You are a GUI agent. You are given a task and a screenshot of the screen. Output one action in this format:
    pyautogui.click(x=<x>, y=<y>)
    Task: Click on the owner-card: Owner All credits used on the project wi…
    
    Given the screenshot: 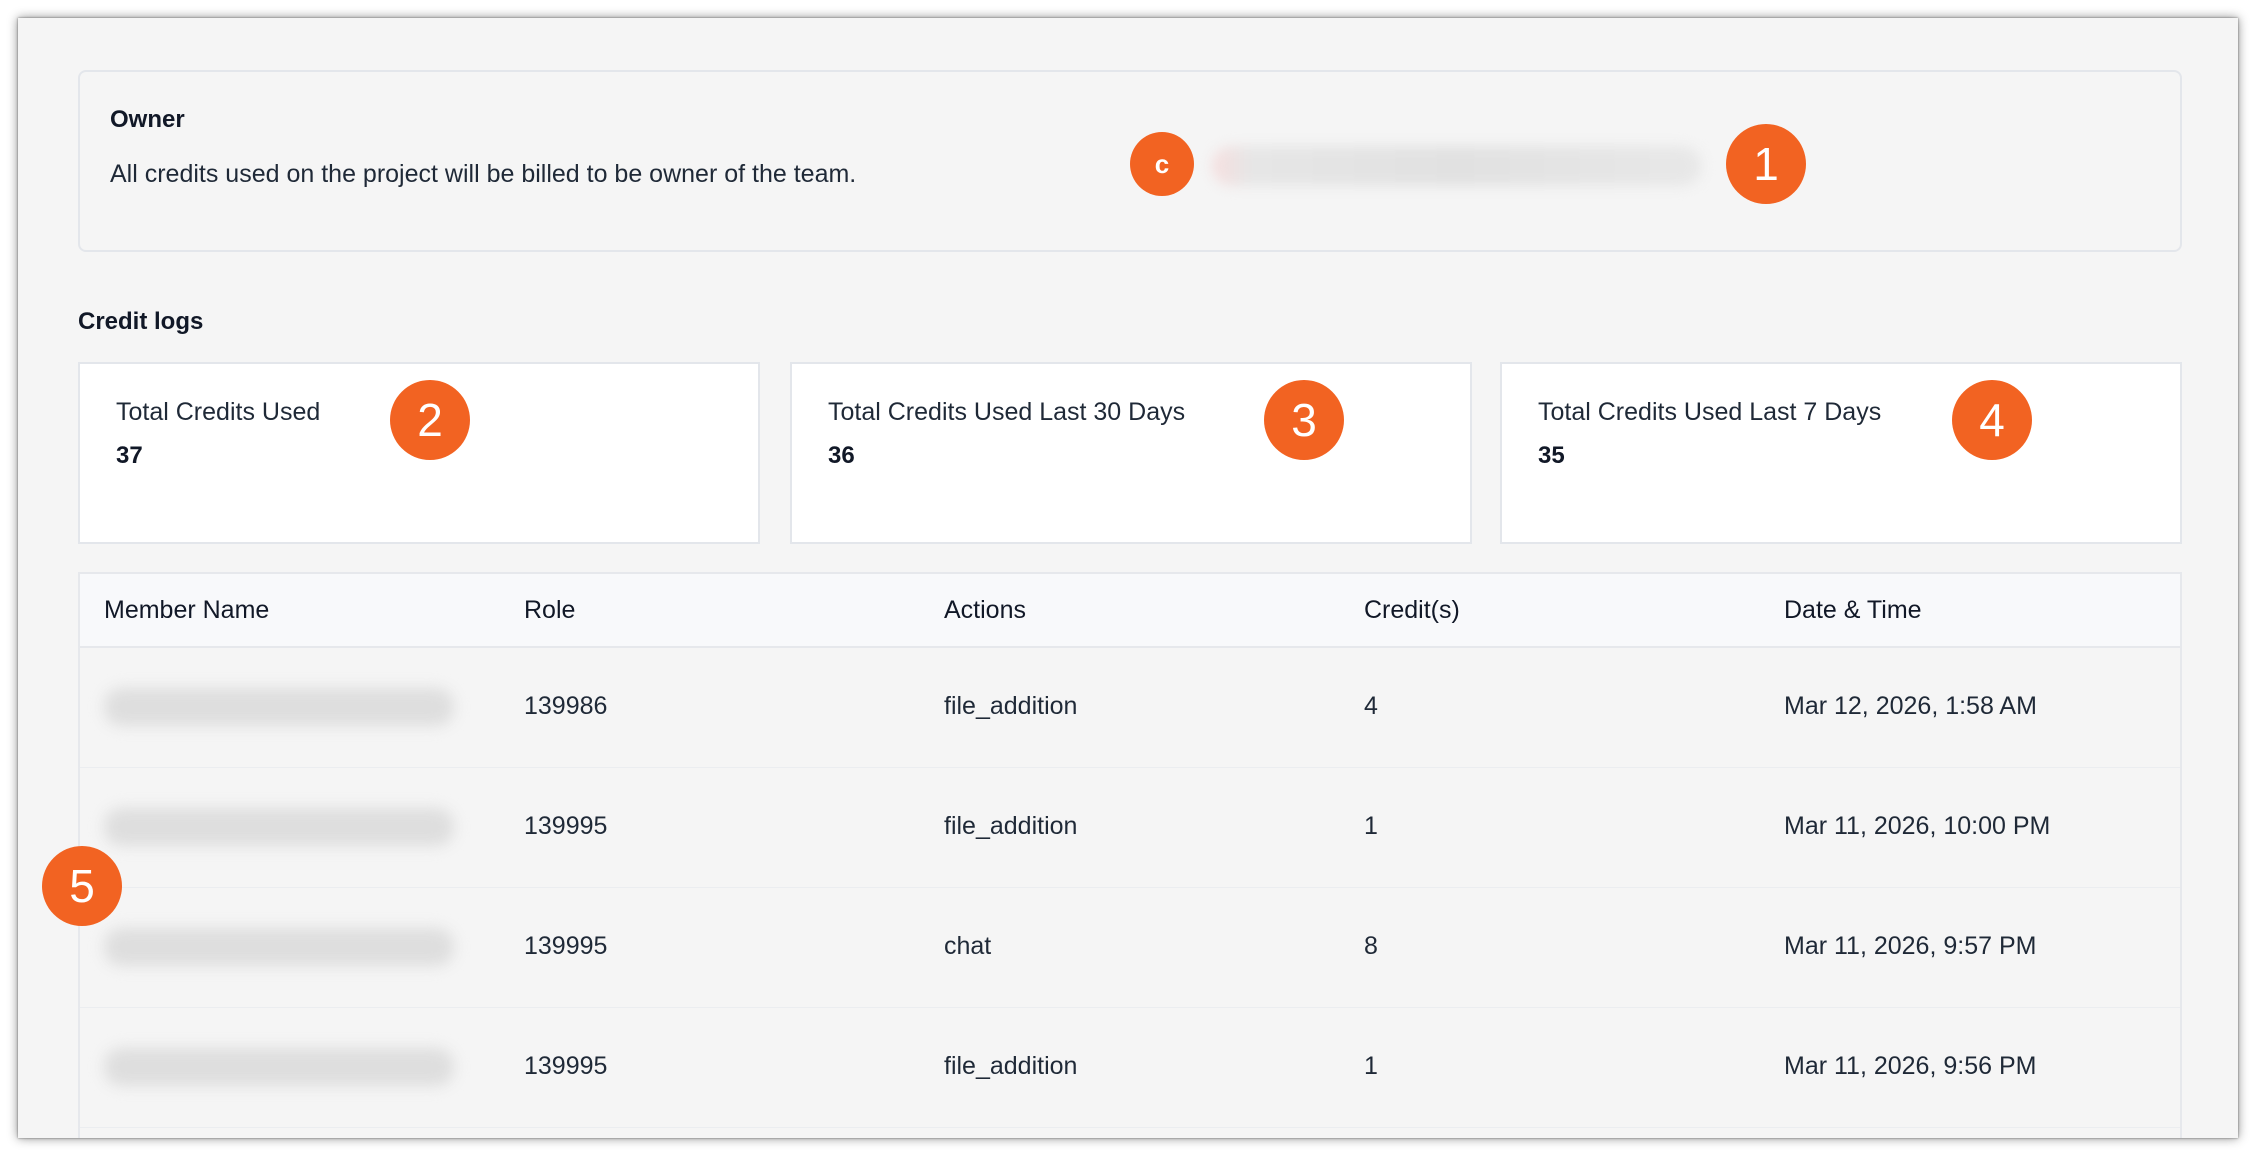 What is the action you would take?
    pyautogui.click(x=1130, y=161)
    